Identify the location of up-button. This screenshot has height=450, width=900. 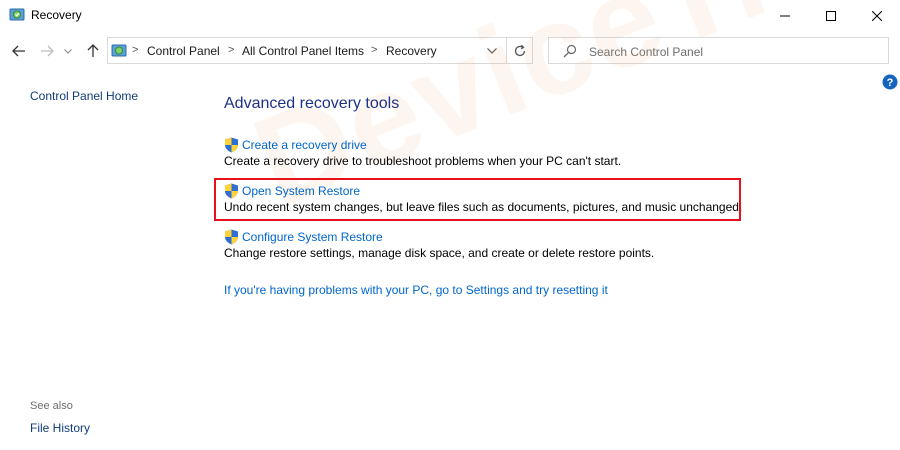
(93, 51).